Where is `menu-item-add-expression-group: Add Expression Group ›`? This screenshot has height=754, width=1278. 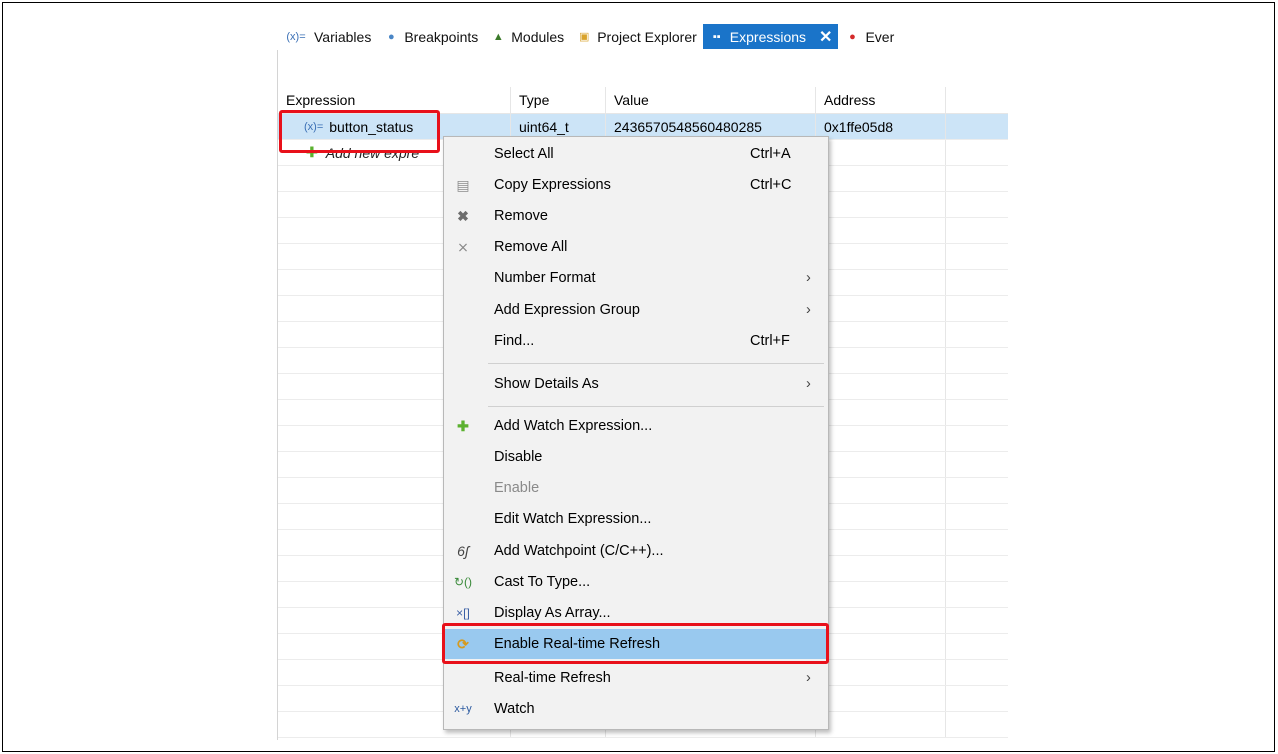 menu-item-add-expression-group: Add Expression Group › is located at coordinates (636, 310).